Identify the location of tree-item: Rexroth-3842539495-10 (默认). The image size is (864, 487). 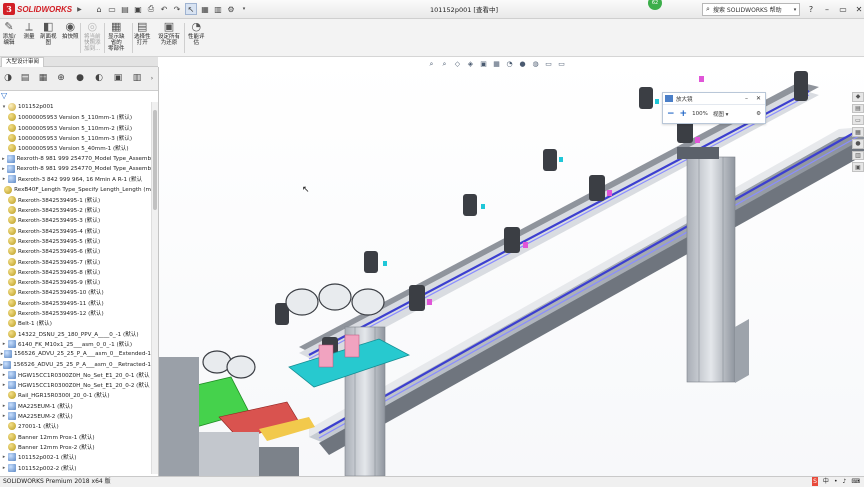
(75, 292).